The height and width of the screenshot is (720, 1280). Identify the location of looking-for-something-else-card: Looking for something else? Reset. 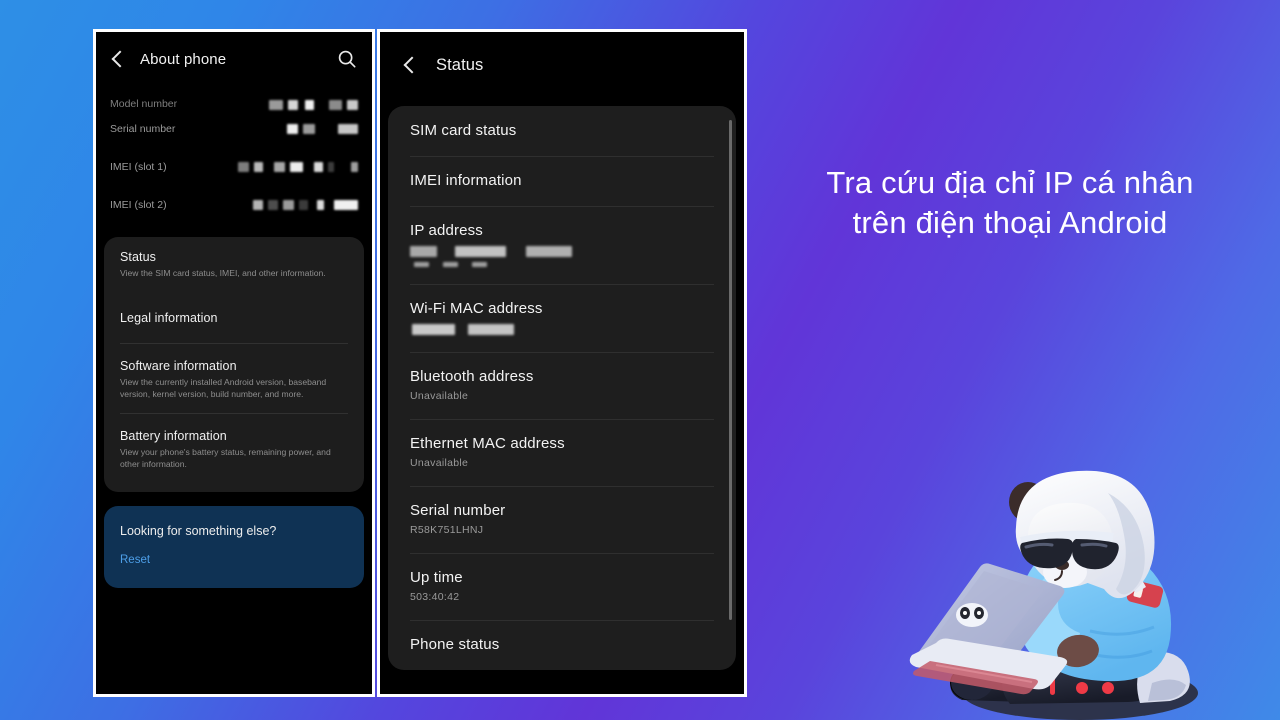
(234, 547).